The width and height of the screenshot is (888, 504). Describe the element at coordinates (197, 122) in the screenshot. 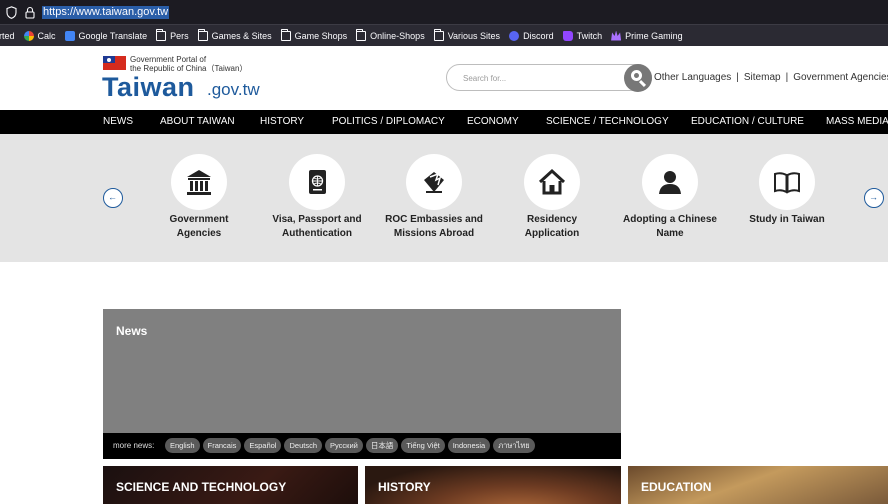

I see `nav-about-taiwan: ABOUT TAIWAN` at that location.